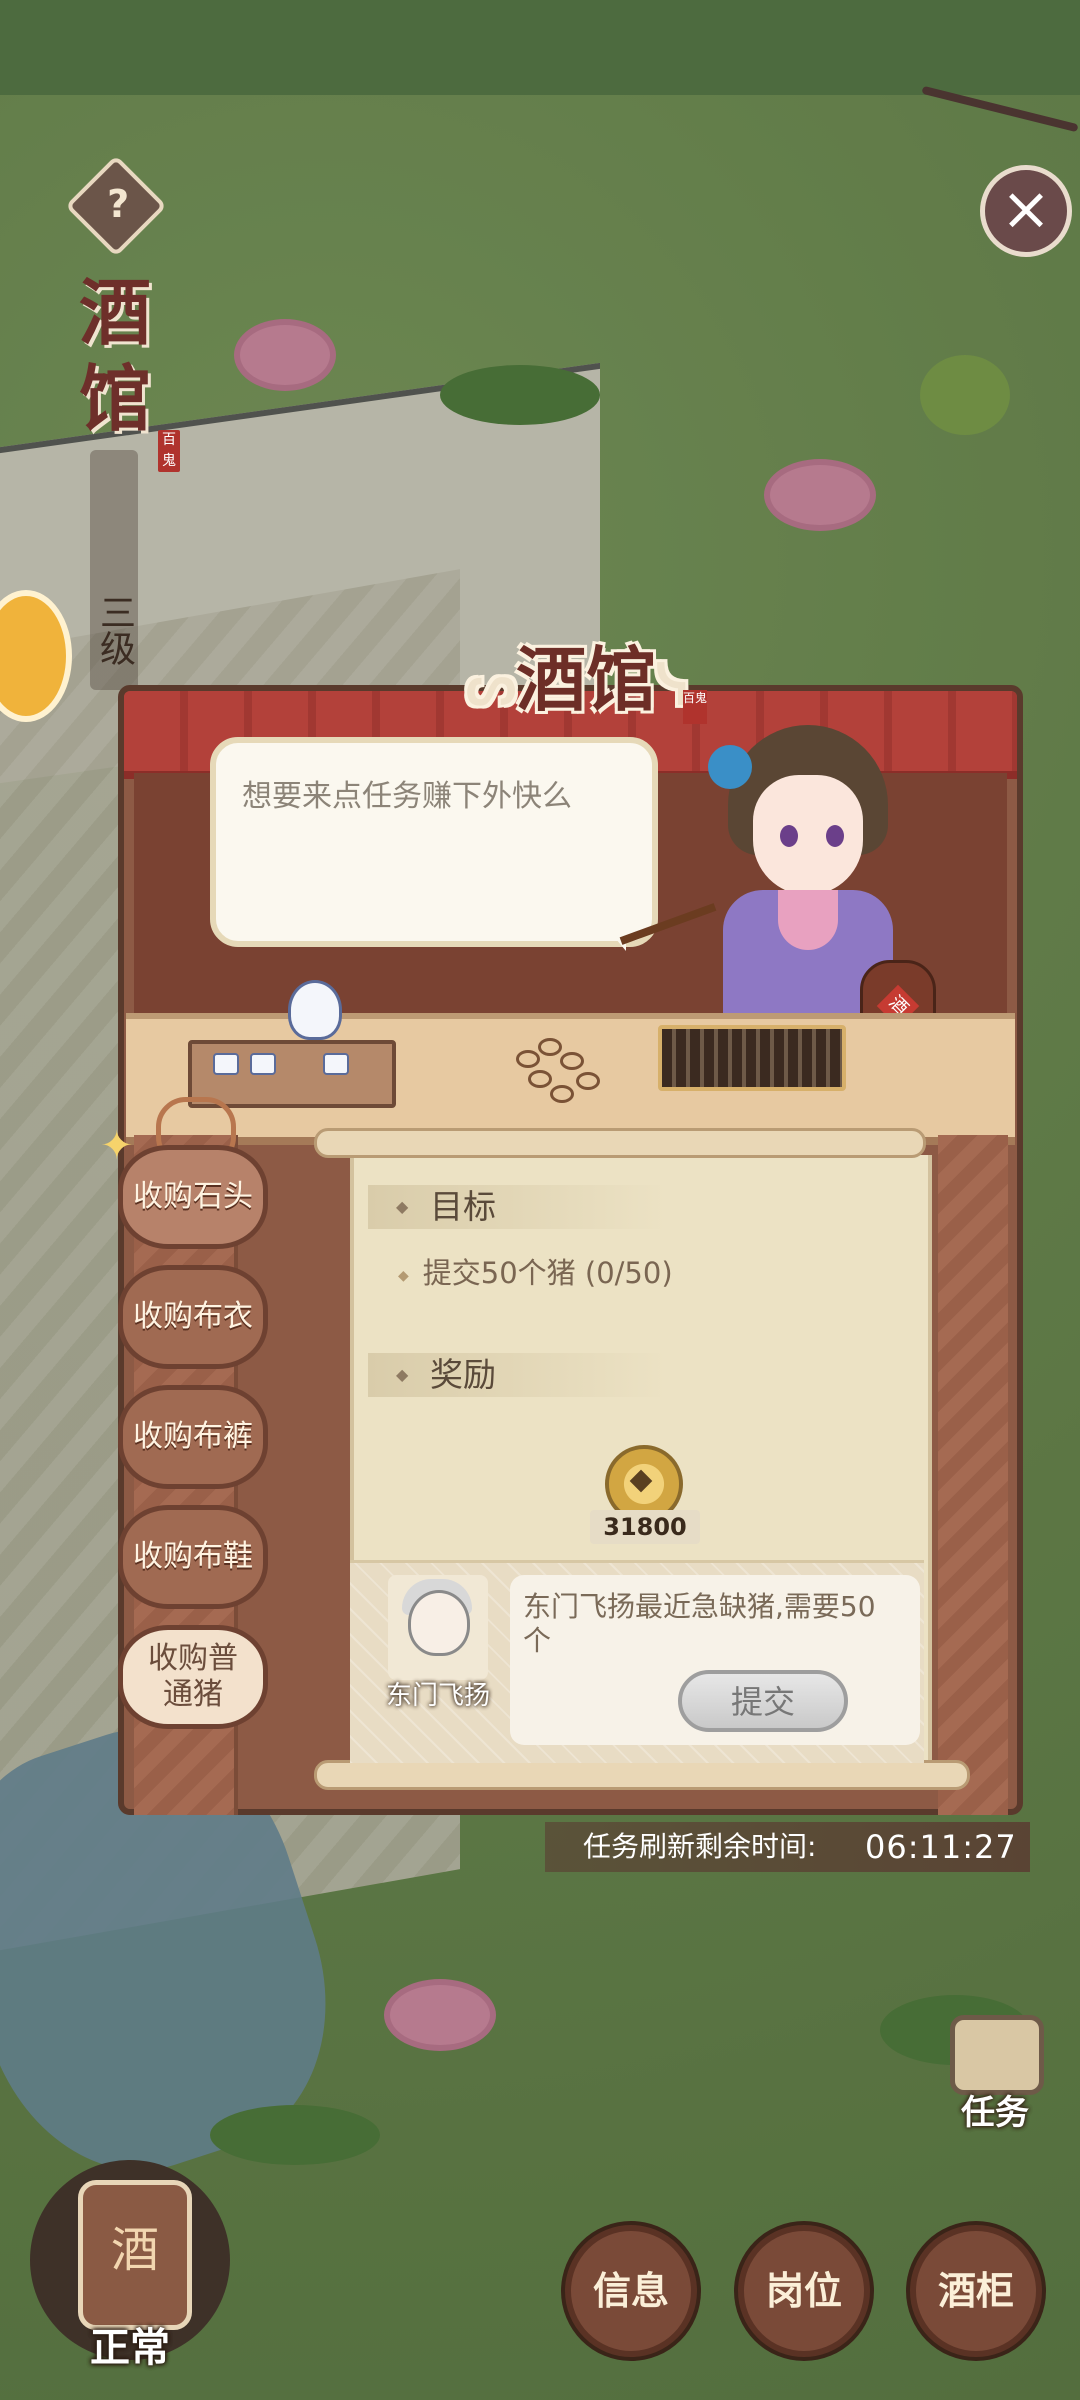 The height and width of the screenshot is (2400, 1080). What do you see at coordinates (695, 707) in the screenshot?
I see `title-seal: 百鬼` at bounding box center [695, 707].